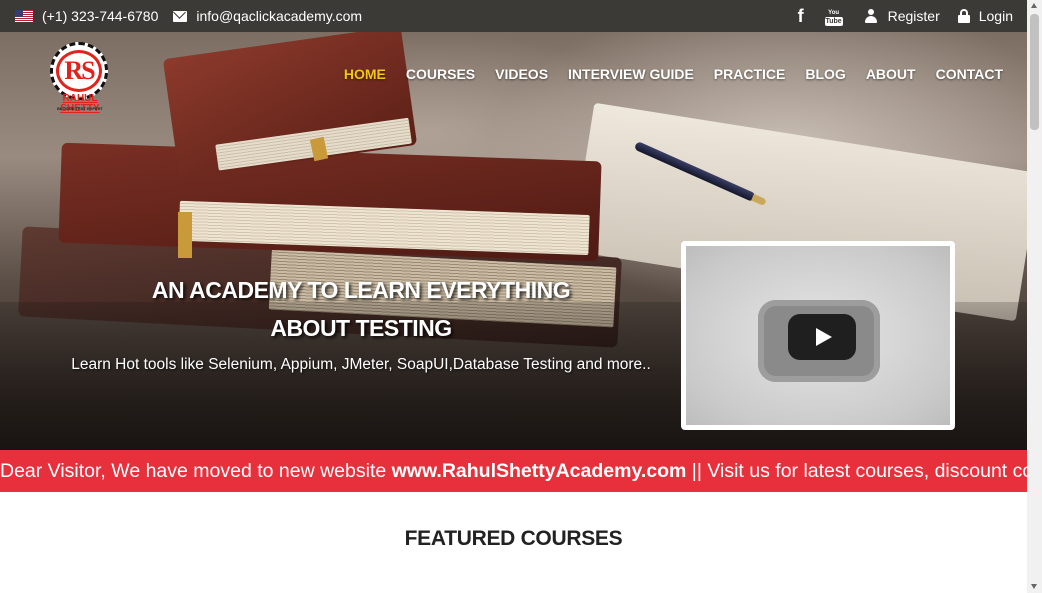  I want to click on nav-about: ABOUT, so click(891, 74).